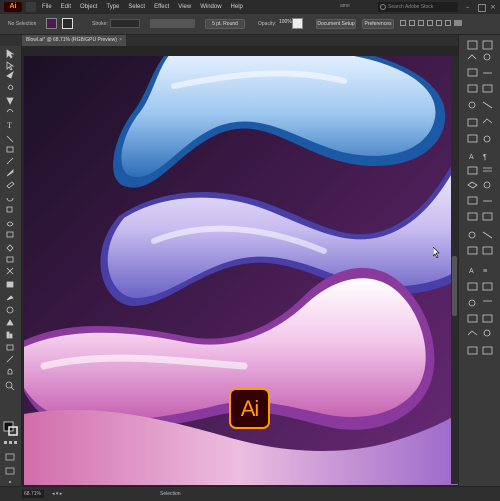 This screenshot has width=500, height=501. I want to click on rectangle-tool-icon, so click(10, 149).